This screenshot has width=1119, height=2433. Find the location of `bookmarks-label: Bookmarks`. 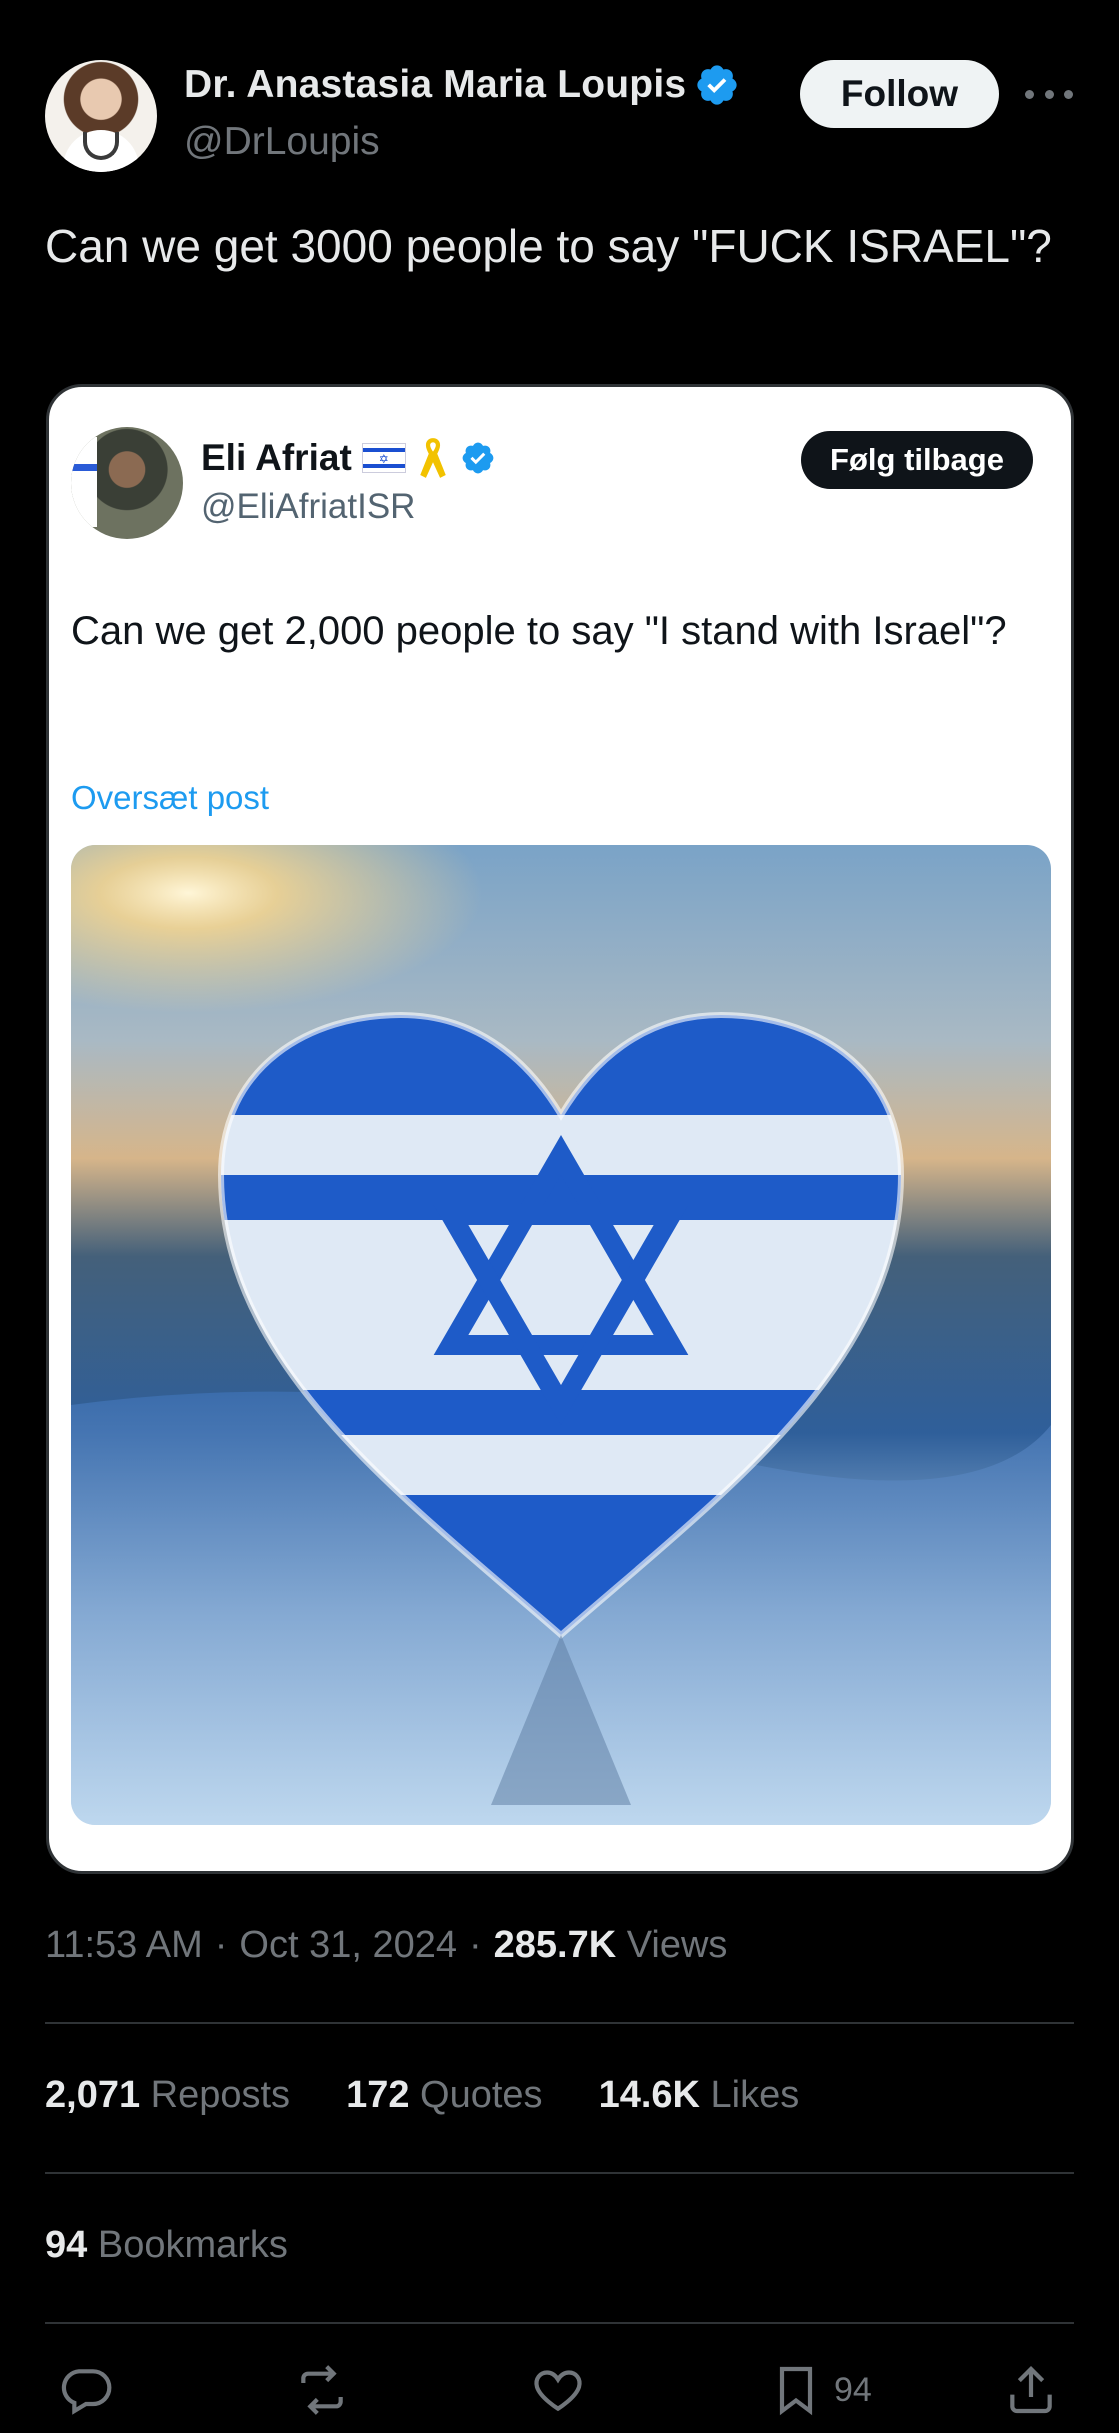

bookmarks-label: Bookmarks is located at coordinates (192, 2245).